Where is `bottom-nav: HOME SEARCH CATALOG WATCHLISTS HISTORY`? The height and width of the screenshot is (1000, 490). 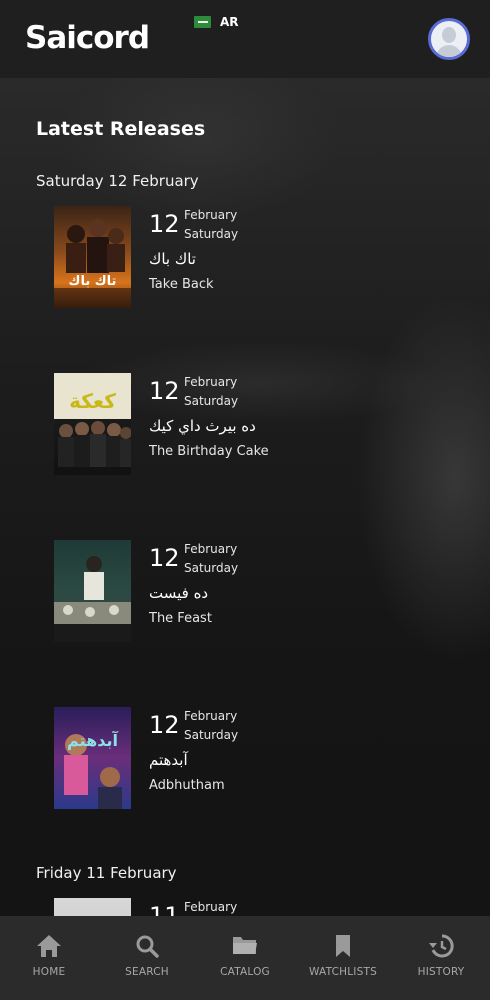 bottom-nav: HOME SEARCH CATALOG WATCHLISTS HISTORY is located at coordinates (245, 958).